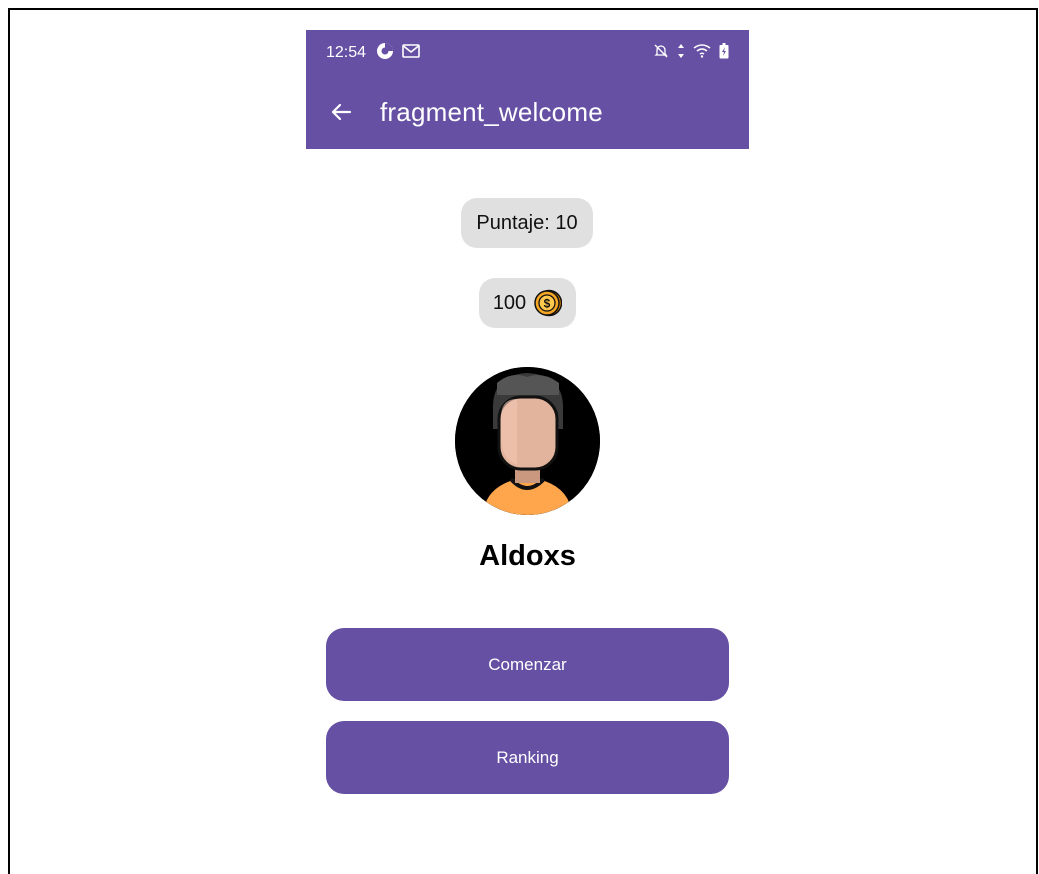 This screenshot has height=874, width=1039. I want to click on status-time: 12:54, so click(346, 52).